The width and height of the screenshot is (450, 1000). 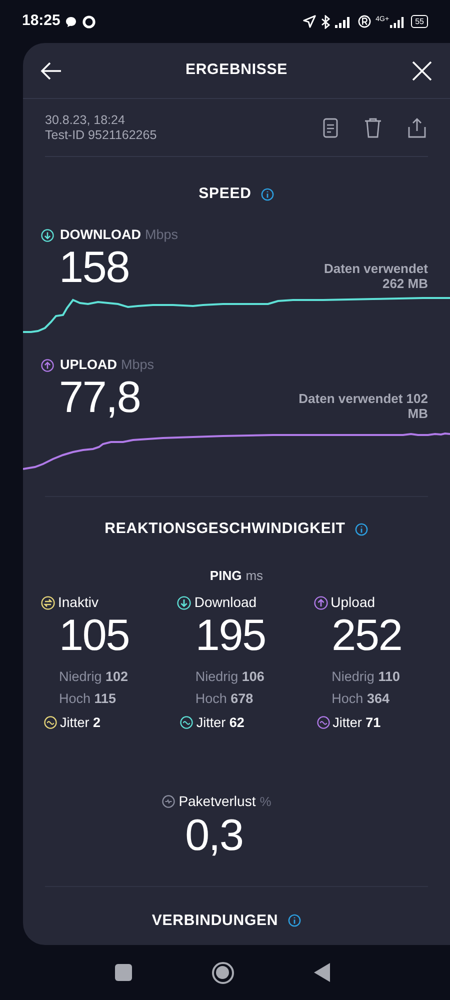 I want to click on ping-label: Download, so click(x=225, y=602).